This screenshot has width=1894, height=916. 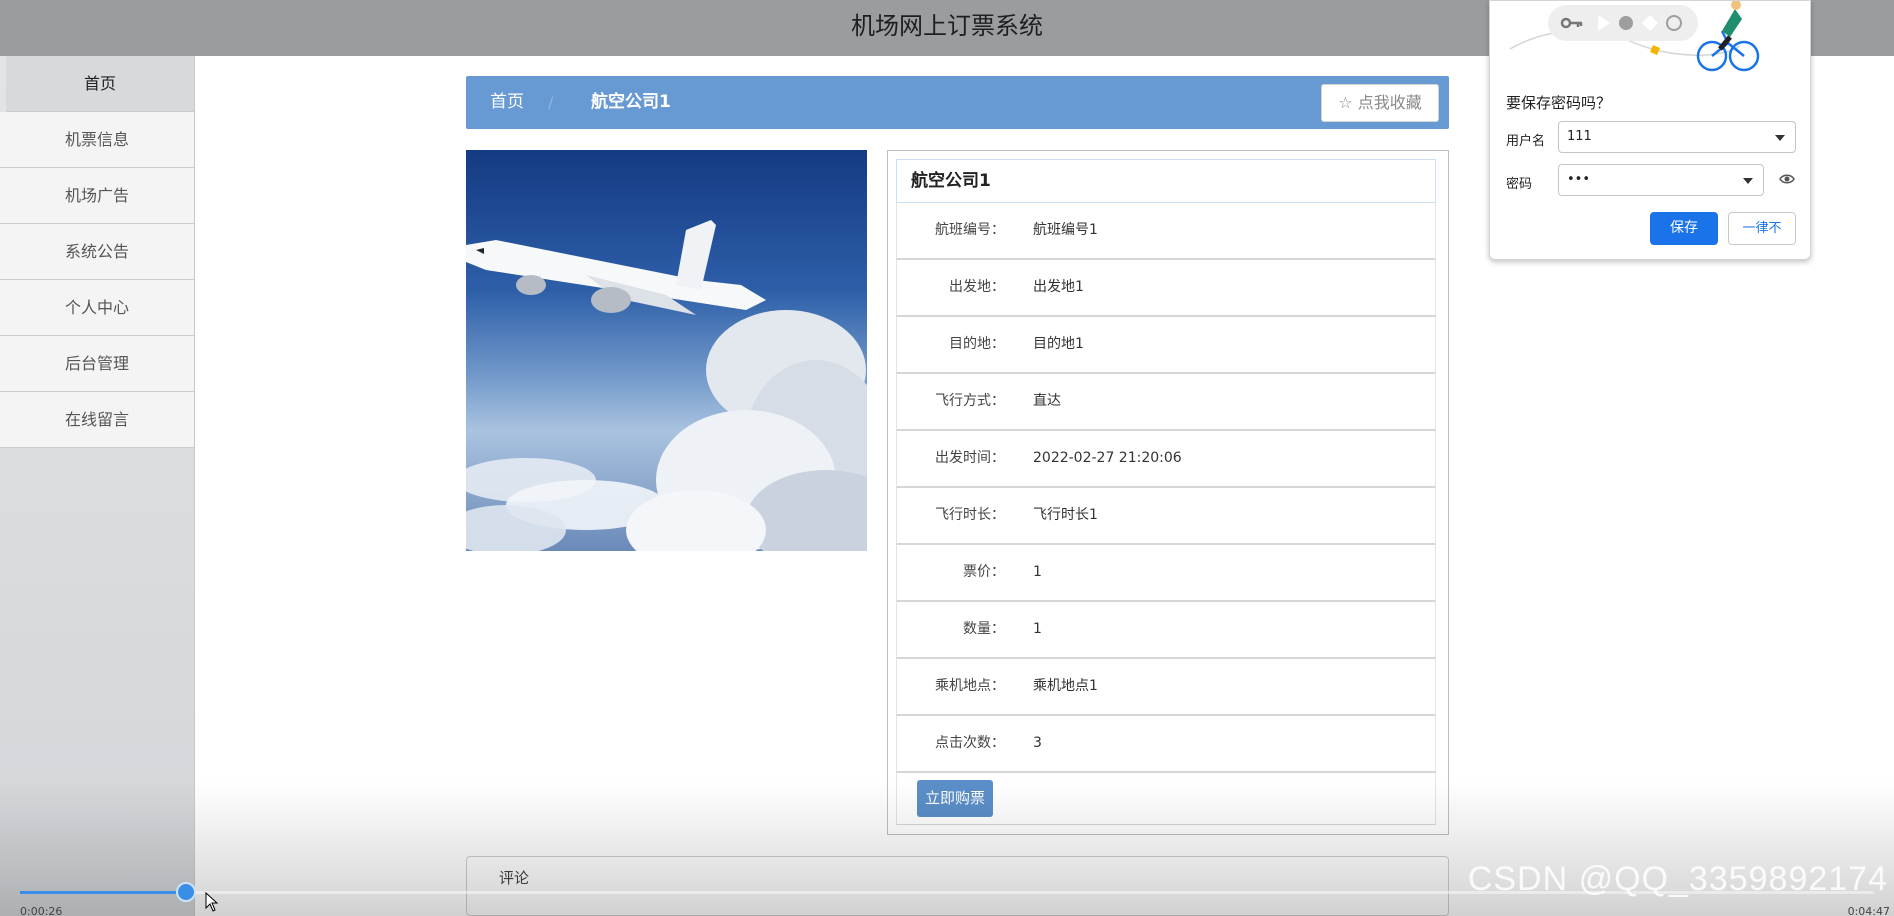 I want to click on password-select: •••, so click(x=1661, y=180).